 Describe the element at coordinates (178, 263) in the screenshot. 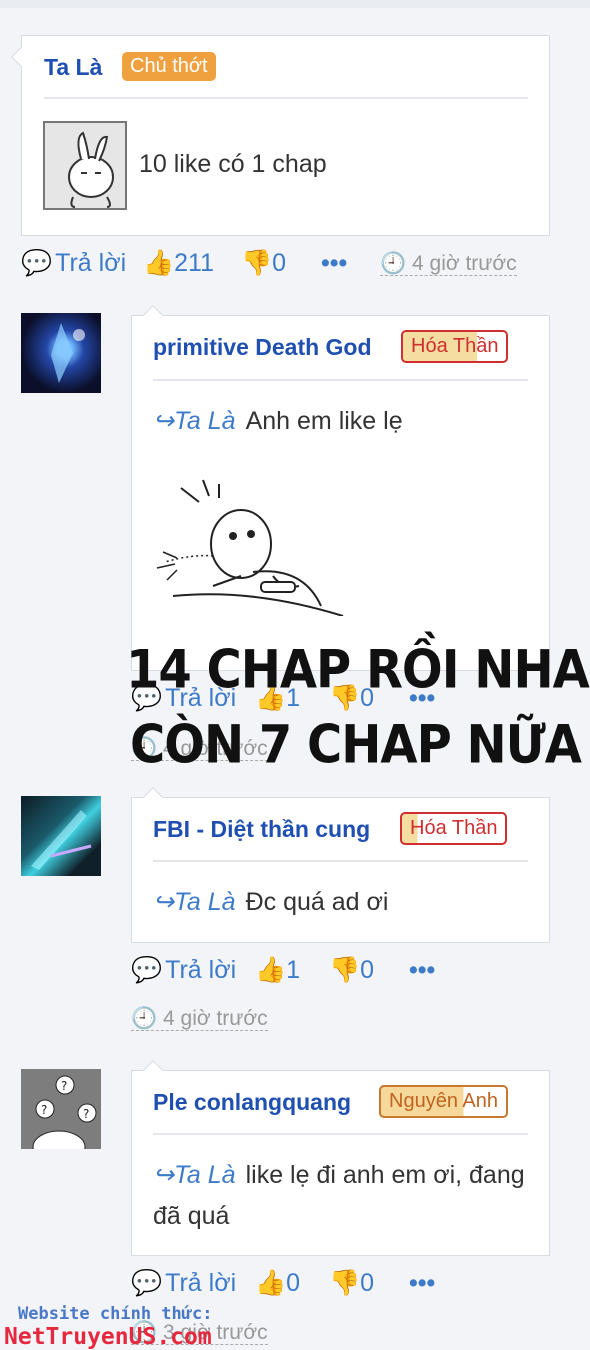

I see `like-button: 👍211` at that location.